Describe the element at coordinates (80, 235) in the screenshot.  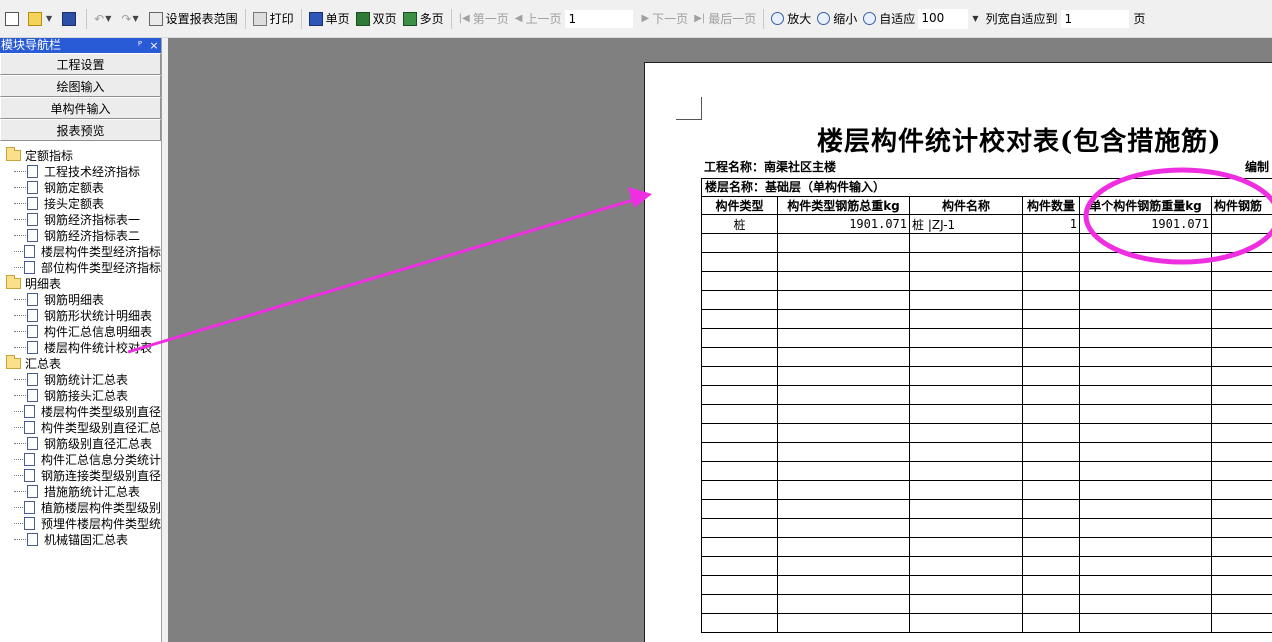
I see `tree-item: 钢筋经济指标表二` at that location.